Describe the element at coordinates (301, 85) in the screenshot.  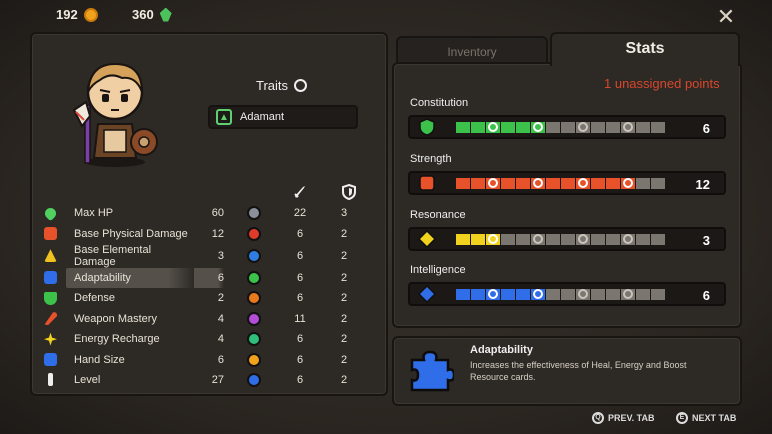
I see `traits-info-icon` at that location.